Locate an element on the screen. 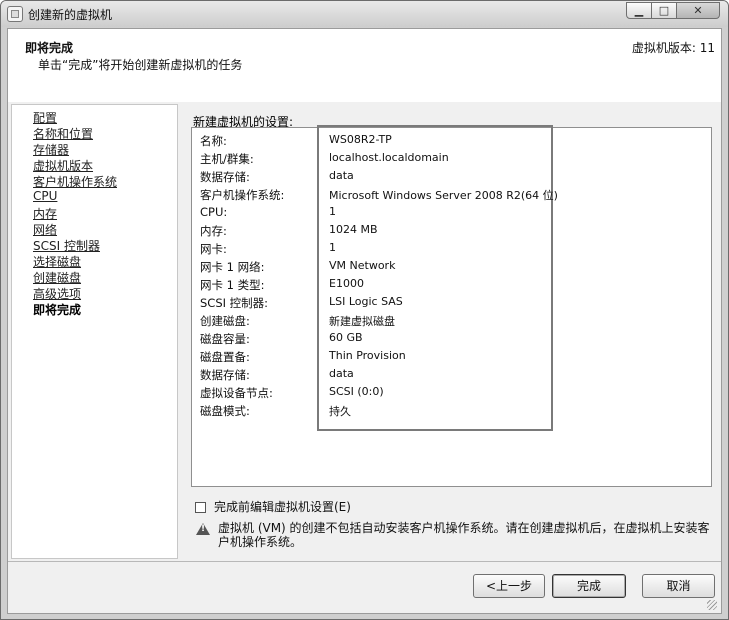 This screenshot has height=620, width=729. step-network: 网络 is located at coordinates (45, 229).